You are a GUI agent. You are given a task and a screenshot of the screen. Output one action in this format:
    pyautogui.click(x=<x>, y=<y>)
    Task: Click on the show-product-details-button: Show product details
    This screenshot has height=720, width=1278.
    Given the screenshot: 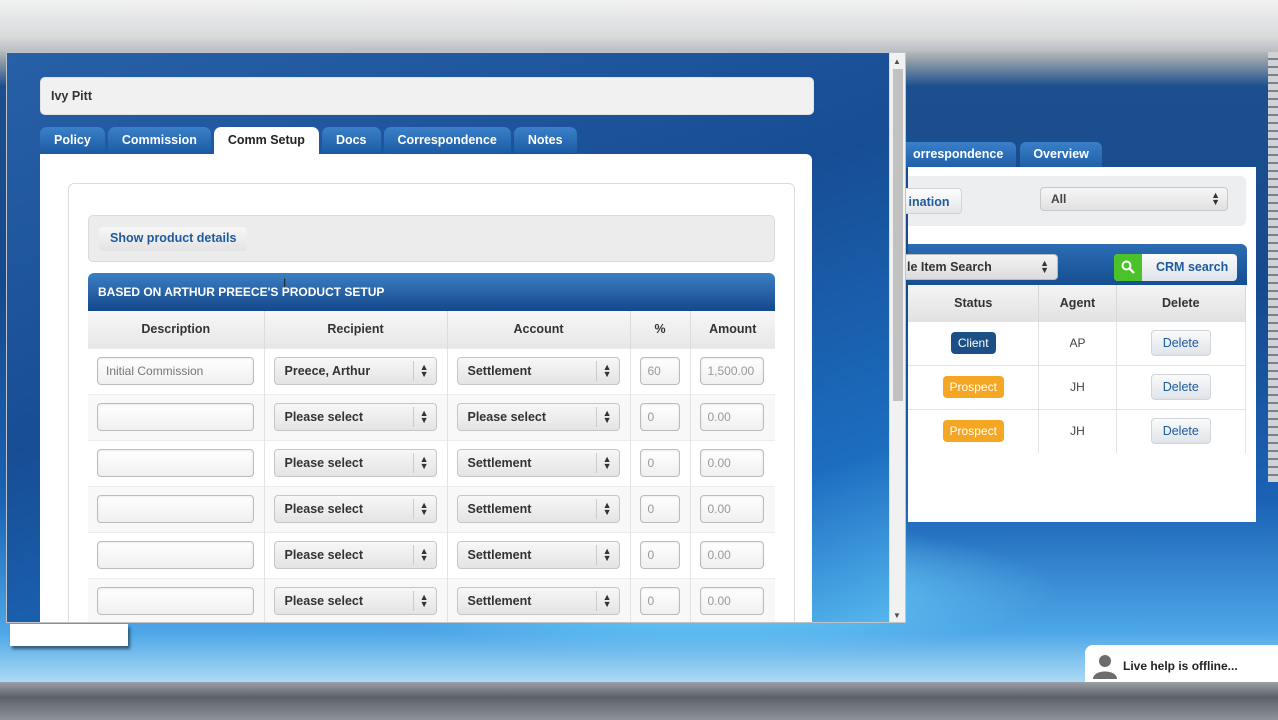 What is the action you would take?
    pyautogui.click(x=173, y=239)
    